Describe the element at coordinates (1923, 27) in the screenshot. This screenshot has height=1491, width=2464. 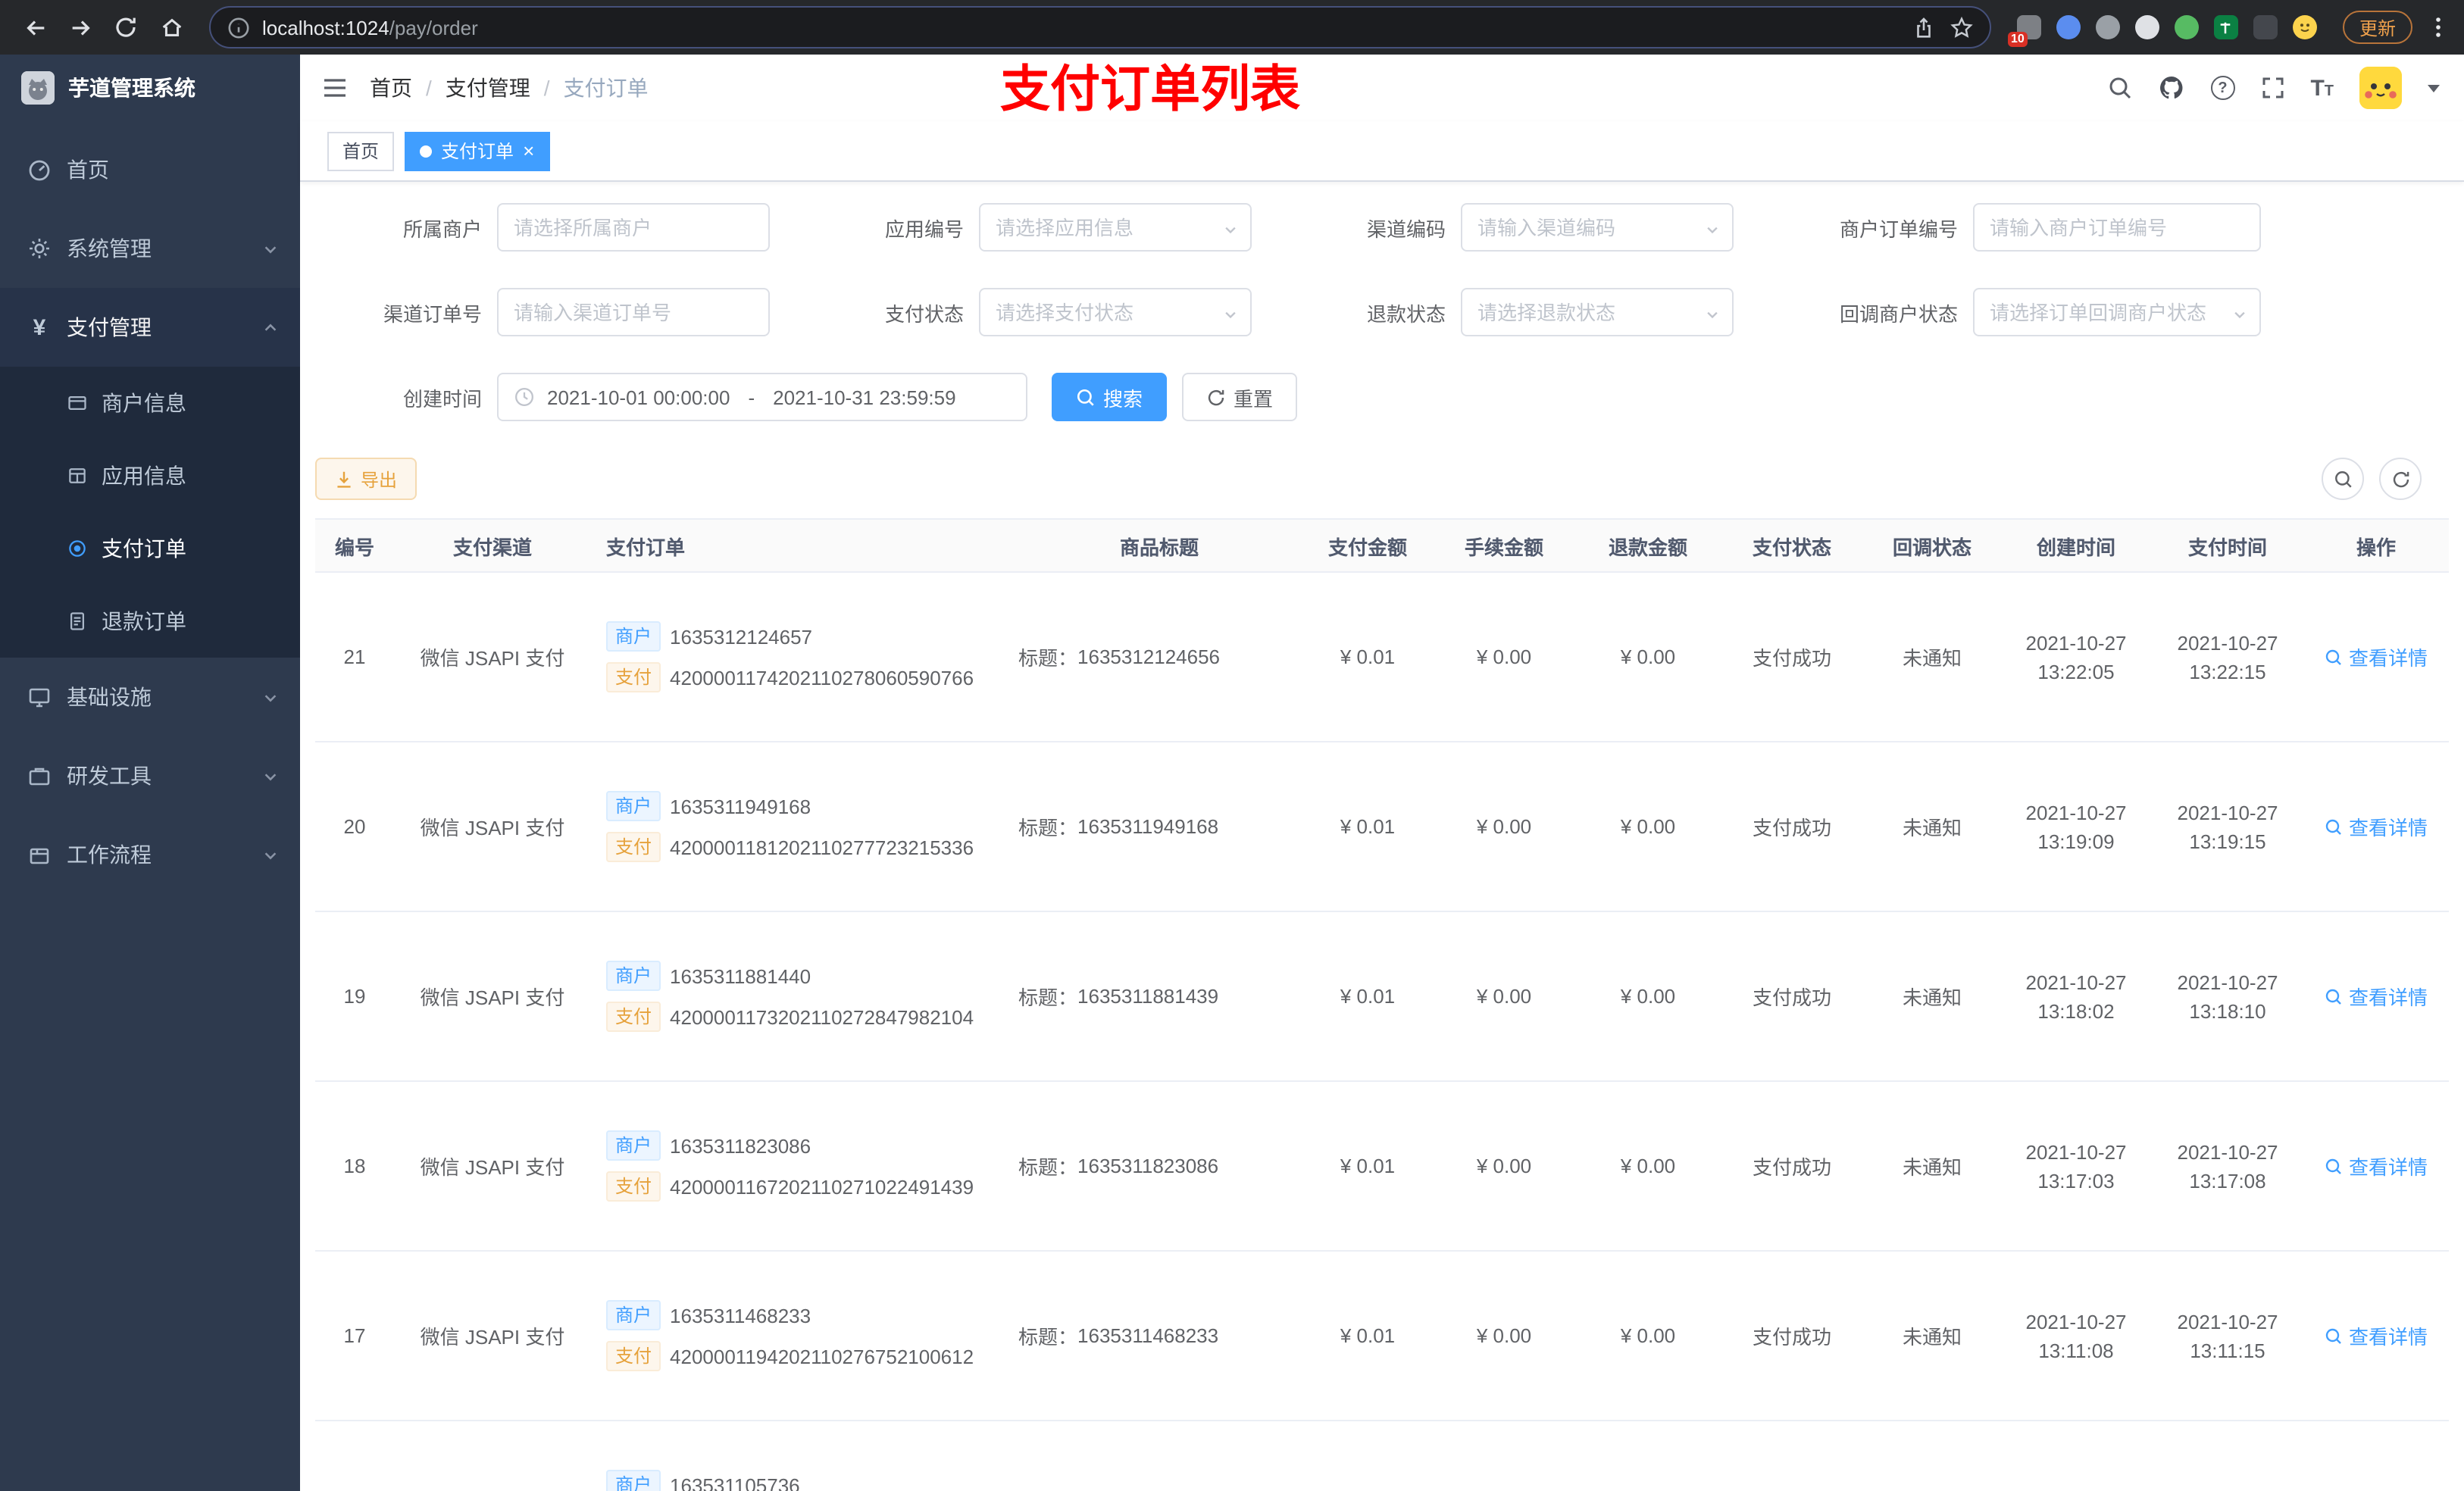
I see `share-icon` at that location.